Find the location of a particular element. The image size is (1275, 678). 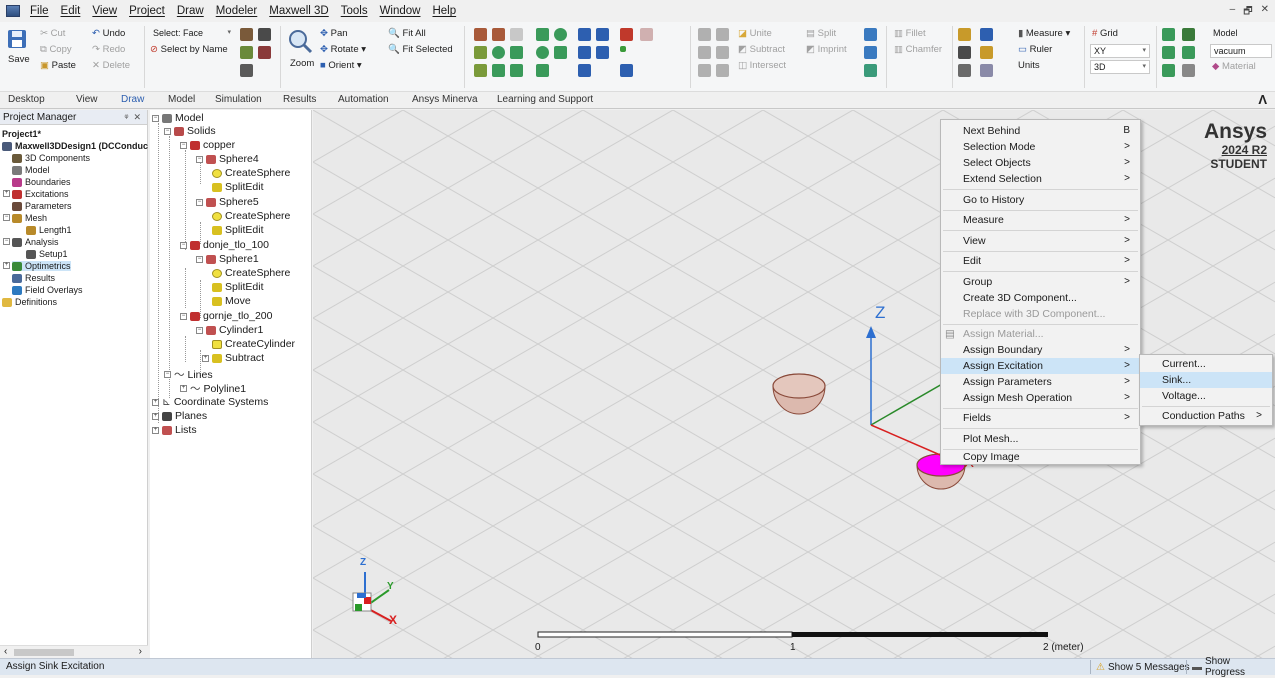

tree-node-model: − Model is located at coordinates (178, 118).